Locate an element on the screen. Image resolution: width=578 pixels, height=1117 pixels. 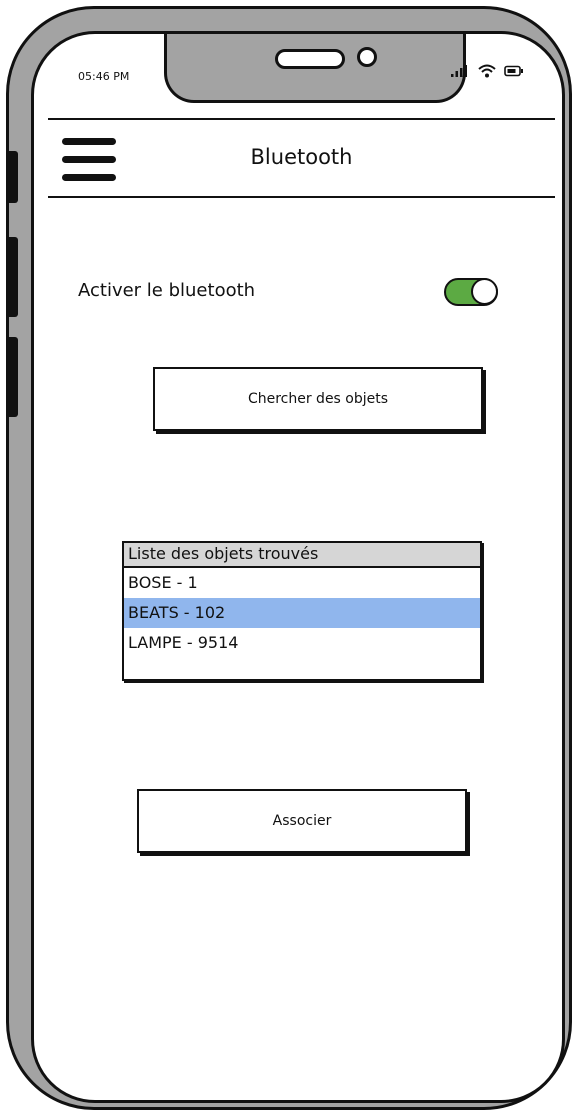
associate-button: Associer is located at coordinates (302, 821).